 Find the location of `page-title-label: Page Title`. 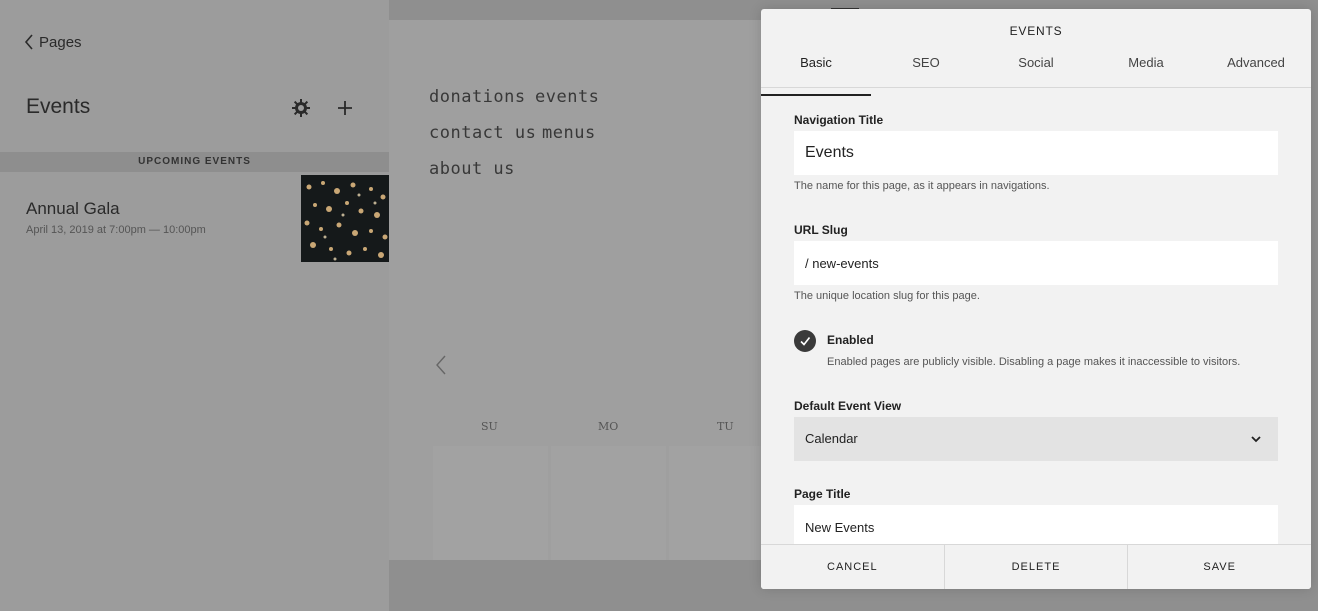

page-title-label: Page Title is located at coordinates (822, 494).